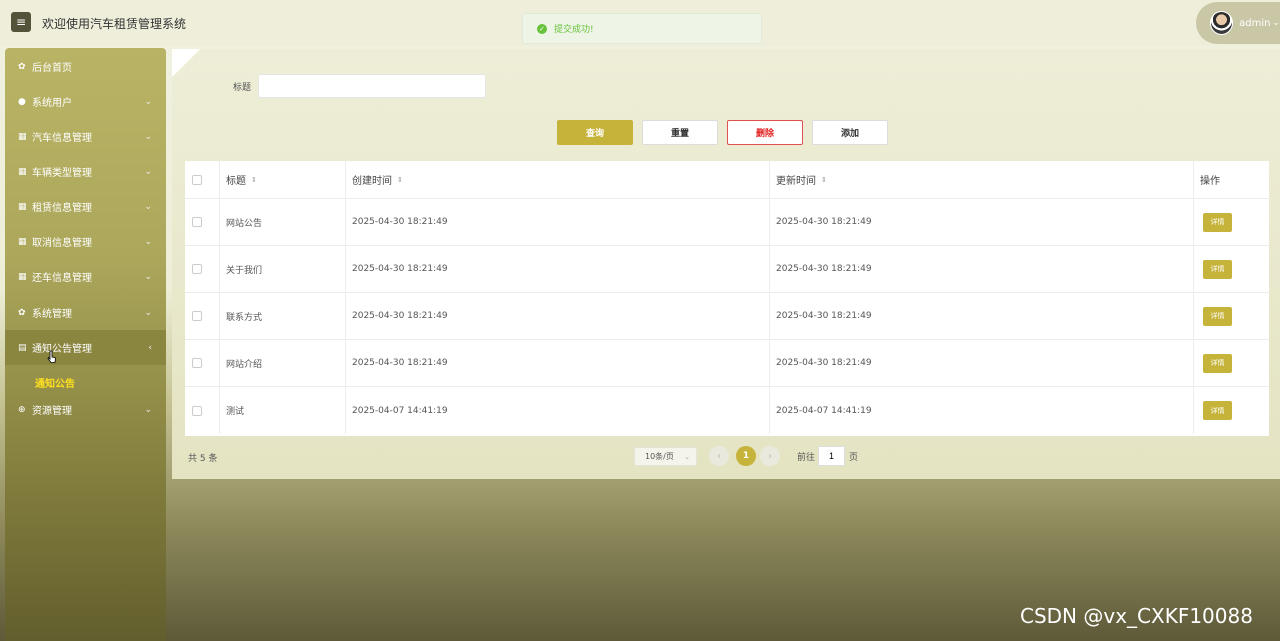 This screenshot has width=1280, height=641. I want to click on sidebar-item-car-info: ▦ 汽车信息管理 ⌄, so click(85, 136).